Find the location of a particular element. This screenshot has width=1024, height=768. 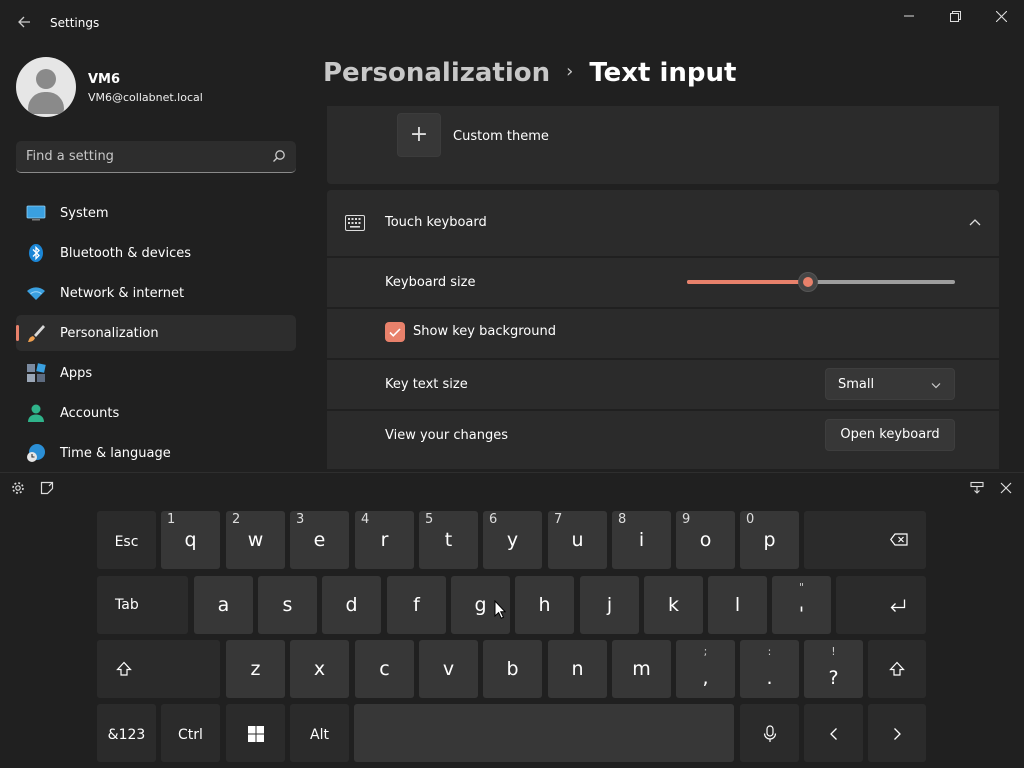

sidebar-item-bluetooth: Bluetooth & devices is located at coordinates (156, 253).